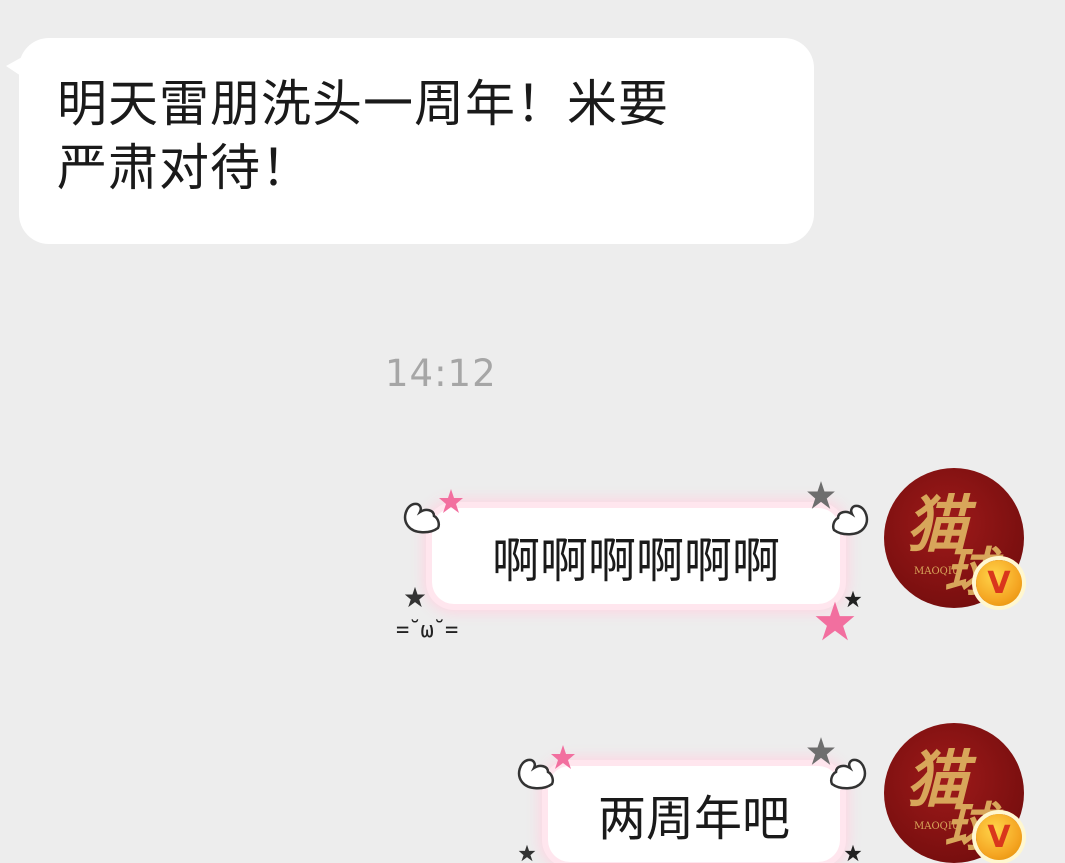 The image size is (1065, 863). Describe the element at coordinates (363, 104) in the screenshot. I see `incoming-message-line-1: 明天雷朋洗头一周年！米要` at that location.